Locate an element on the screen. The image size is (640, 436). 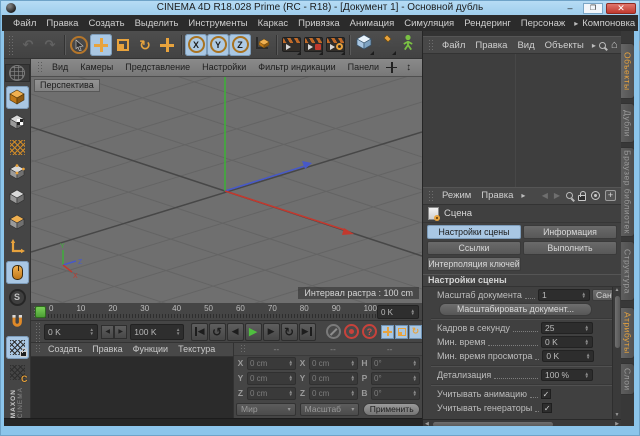
vertical-scrollbar: ▲ ▼ is located at coordinates (616, 352).